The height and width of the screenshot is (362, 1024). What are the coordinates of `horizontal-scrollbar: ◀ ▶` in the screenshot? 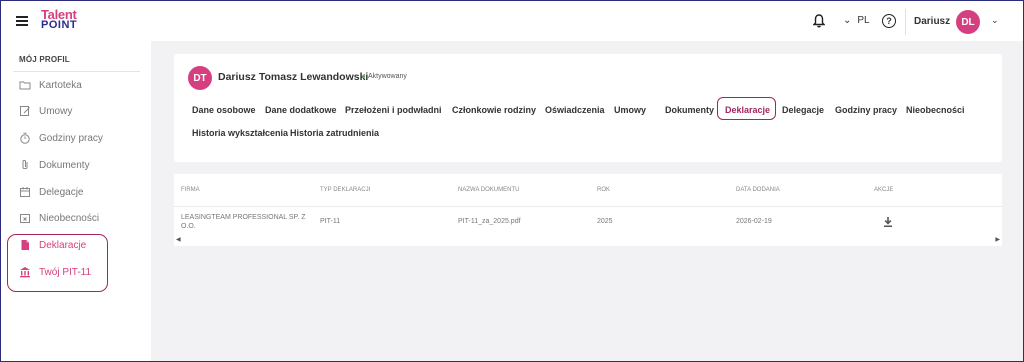 It's located at (588, 239).